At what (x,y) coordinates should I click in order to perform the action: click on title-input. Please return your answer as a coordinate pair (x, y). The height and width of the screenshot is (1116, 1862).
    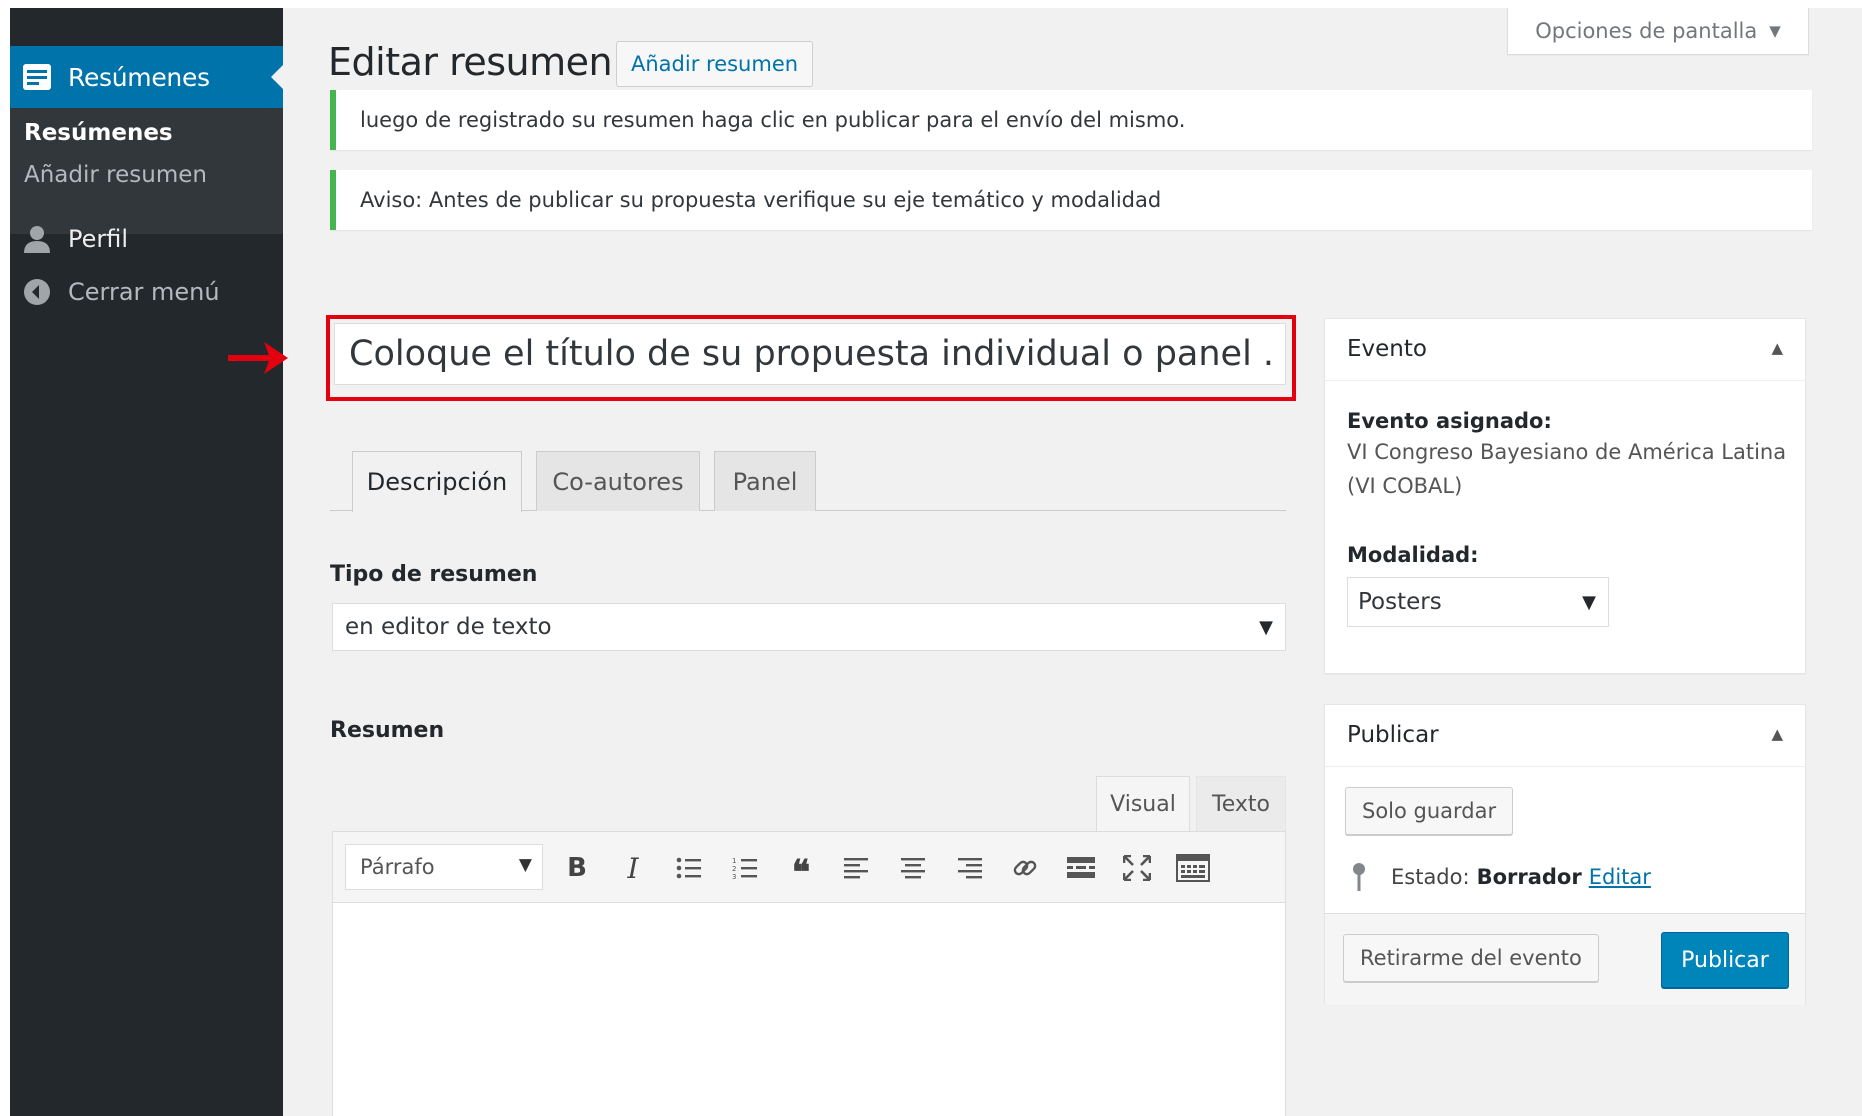
    Looking at the image, I should click on (810, 354).